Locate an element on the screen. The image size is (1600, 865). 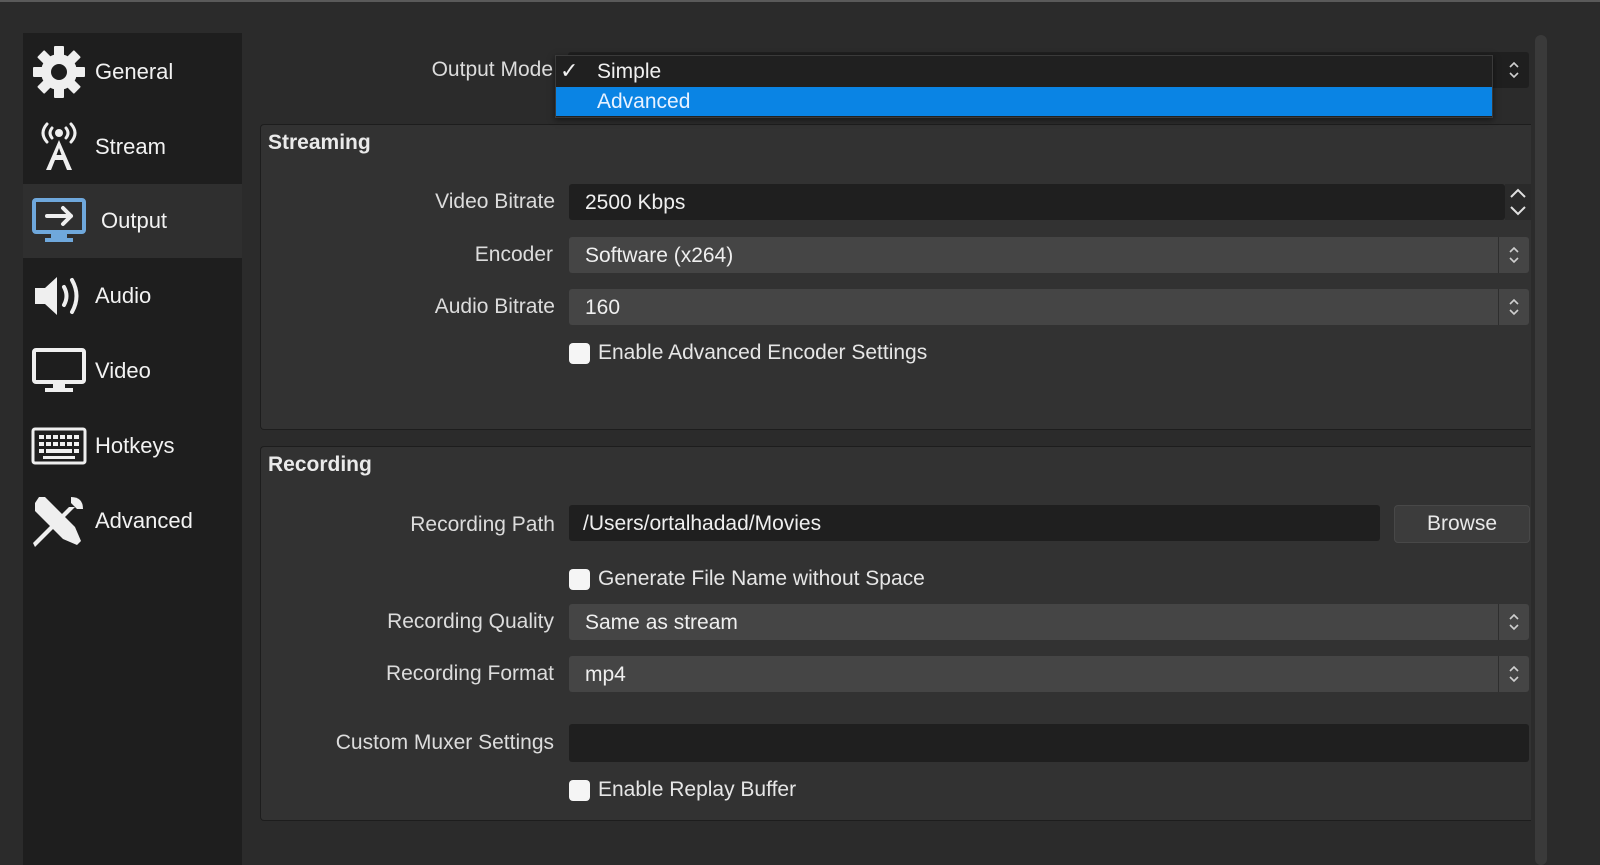
custom-muxer-input is located at coordinates (1049, 743).